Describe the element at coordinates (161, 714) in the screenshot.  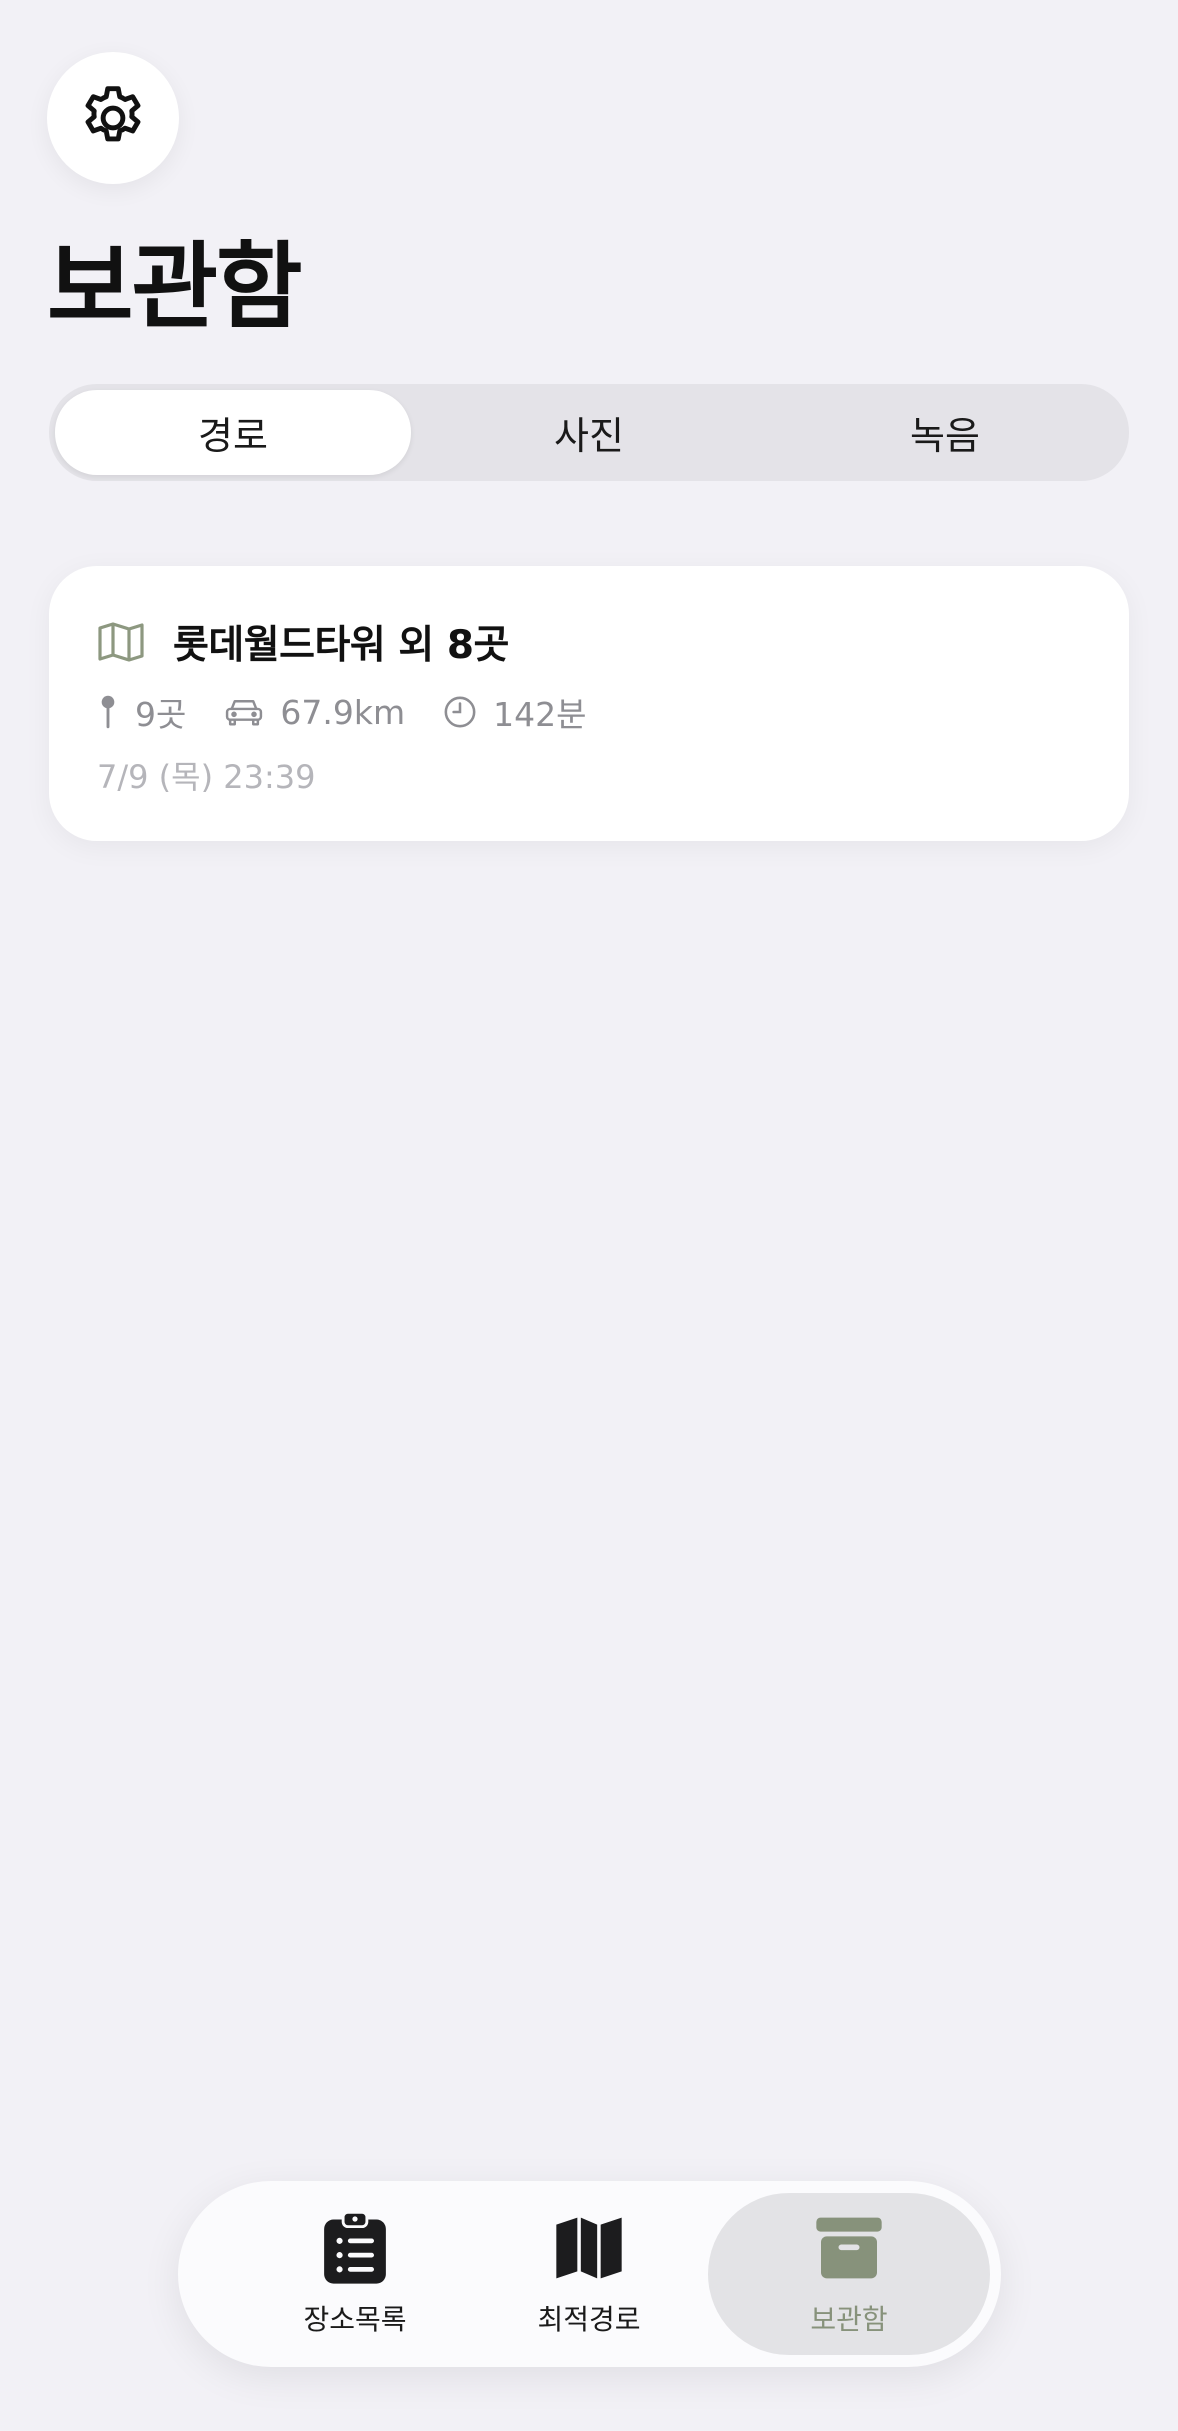
I see `route-places-value: 9곳` at that location.